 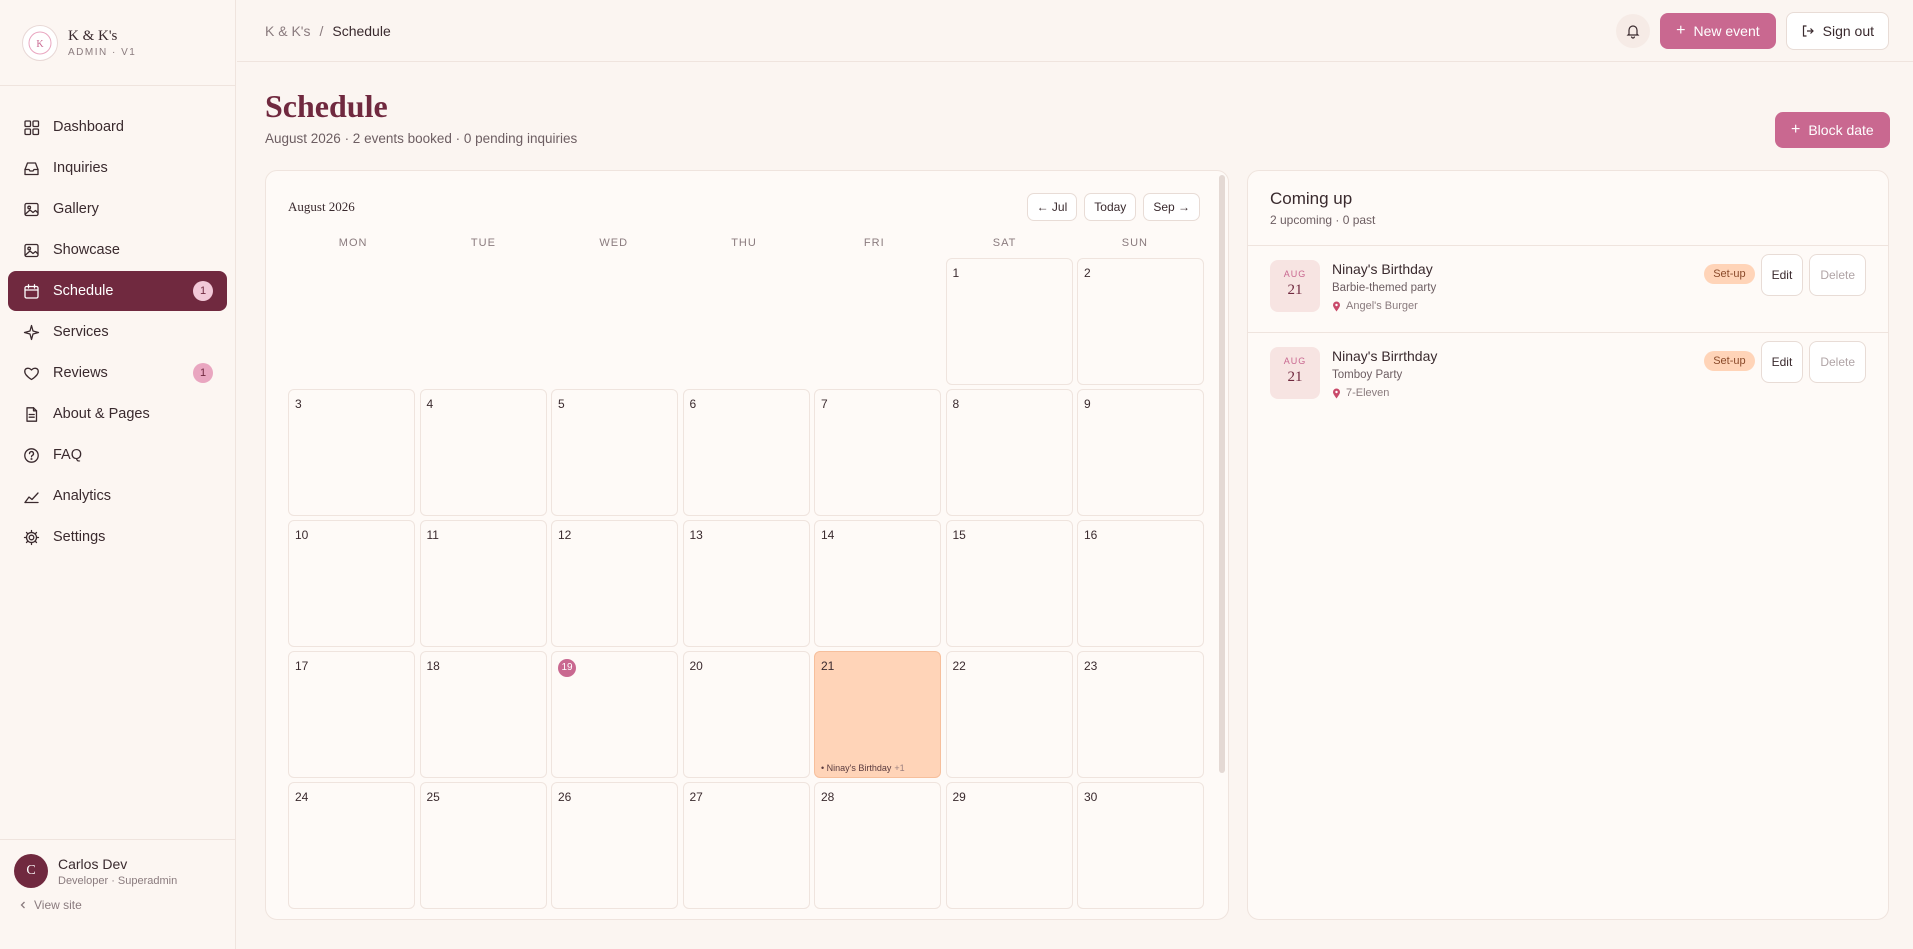 What do you see at coordinates (351, 583) in the screenshot?
I see `calendar-day-cell: 10` at bounding box center [351, 583].